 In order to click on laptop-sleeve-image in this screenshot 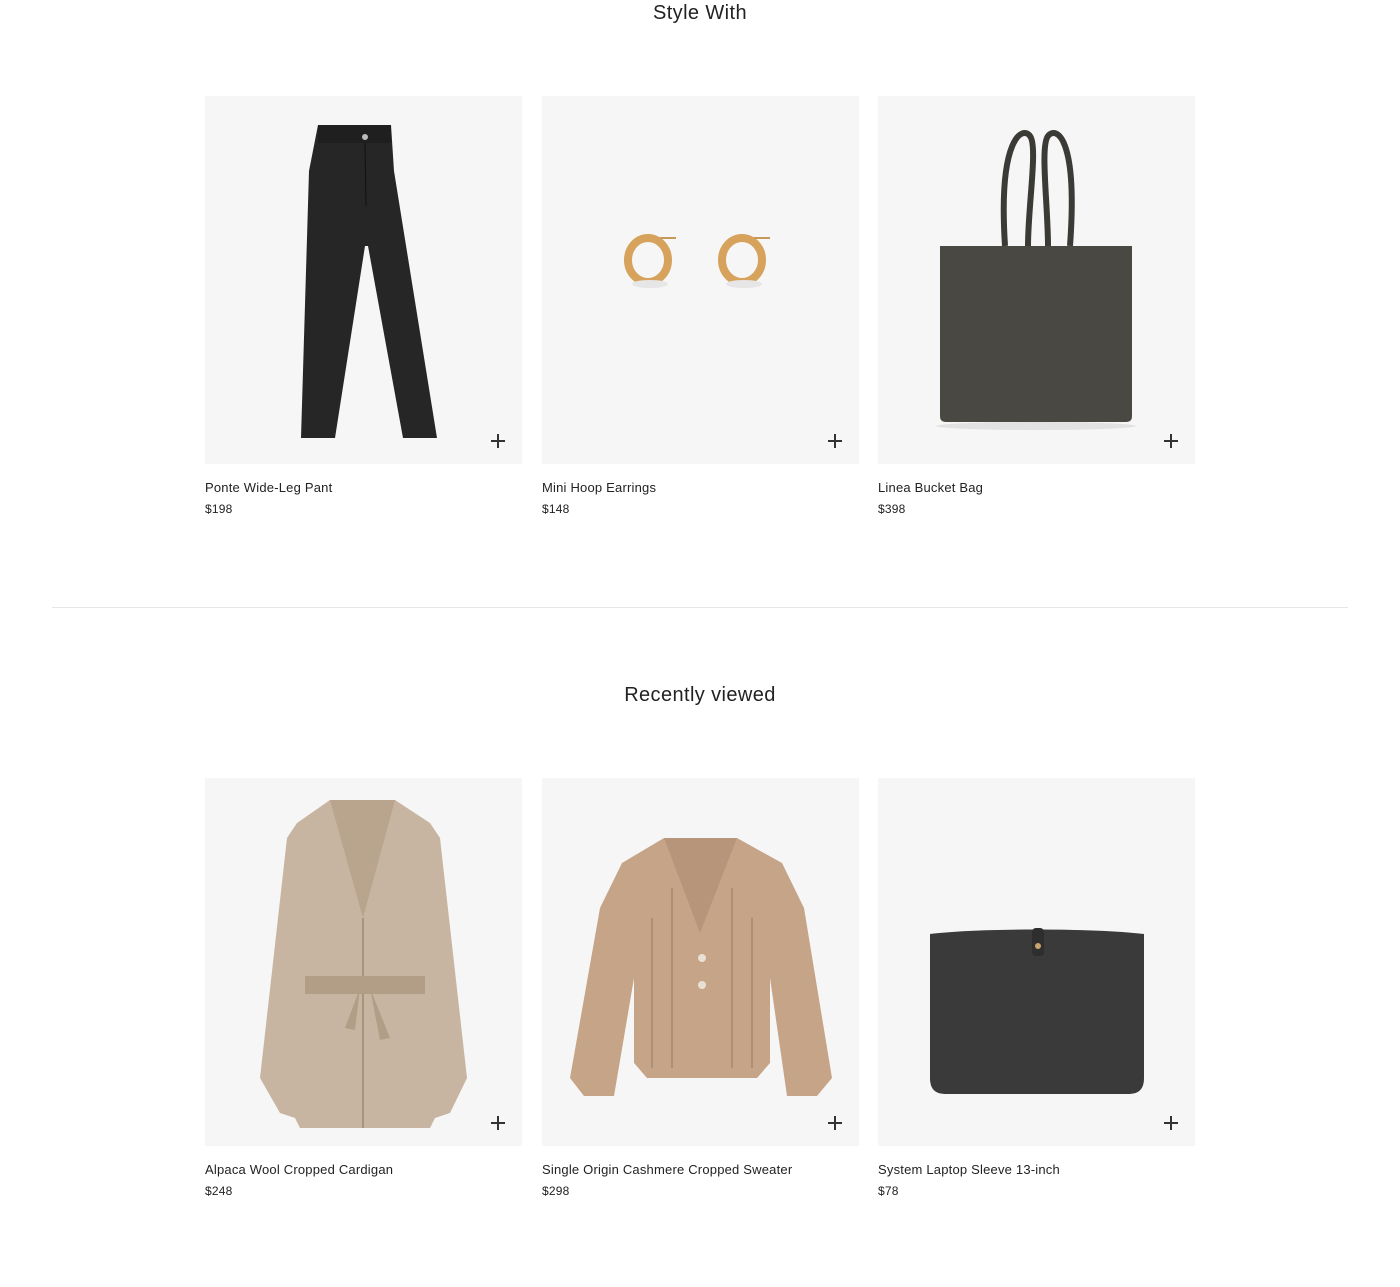, I will do `click(1037, 1011)`.